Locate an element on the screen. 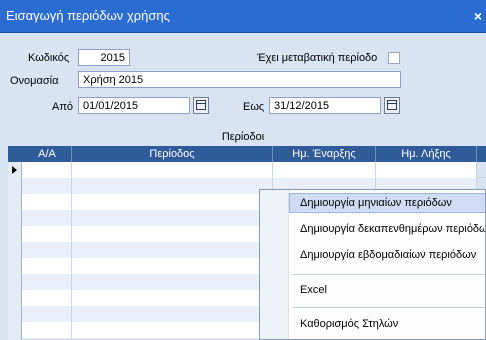  table-row is located at coordinates (247, 170).